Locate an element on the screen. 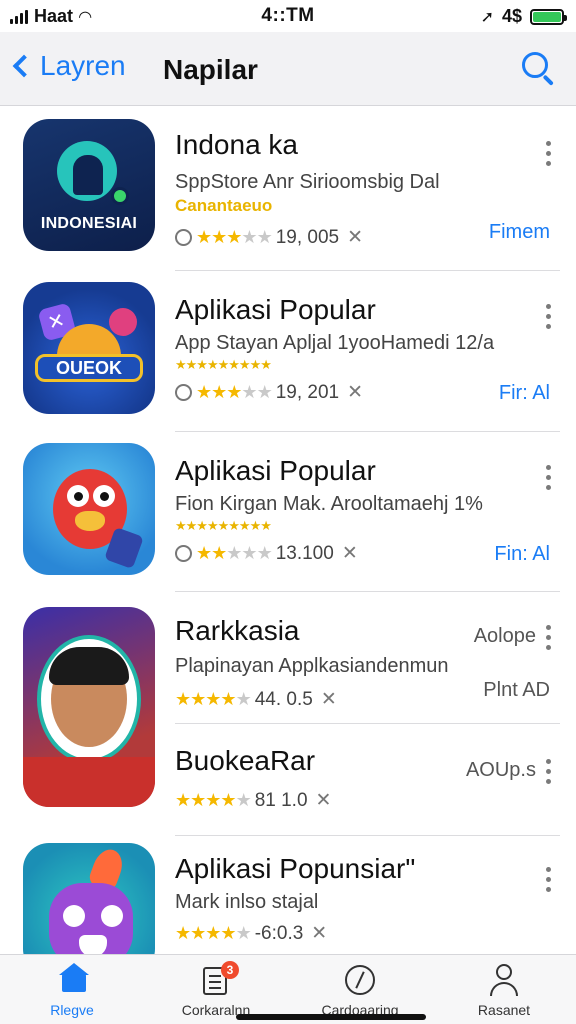 The height and width of the screenshot is (1024, 576). battery-label: 4$ is located at coordinates (511, 16).